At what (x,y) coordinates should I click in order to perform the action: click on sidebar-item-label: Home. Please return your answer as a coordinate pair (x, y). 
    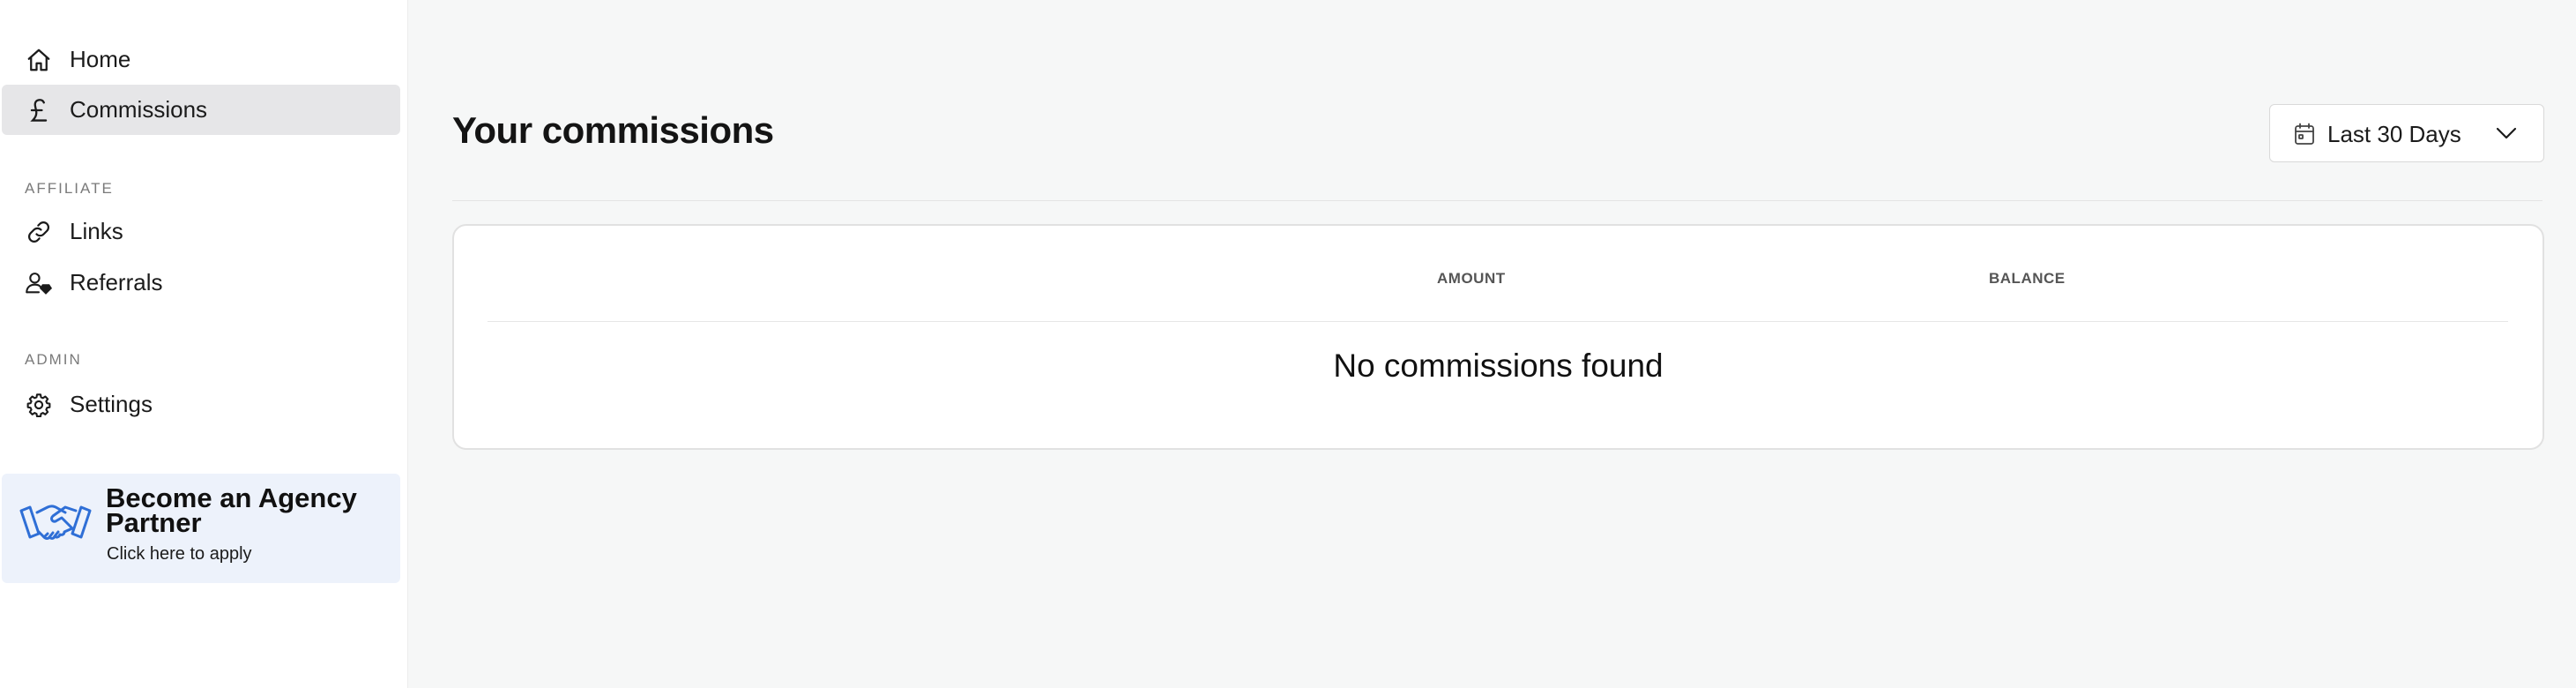
    Looking at the image, I should click on (100, 59).